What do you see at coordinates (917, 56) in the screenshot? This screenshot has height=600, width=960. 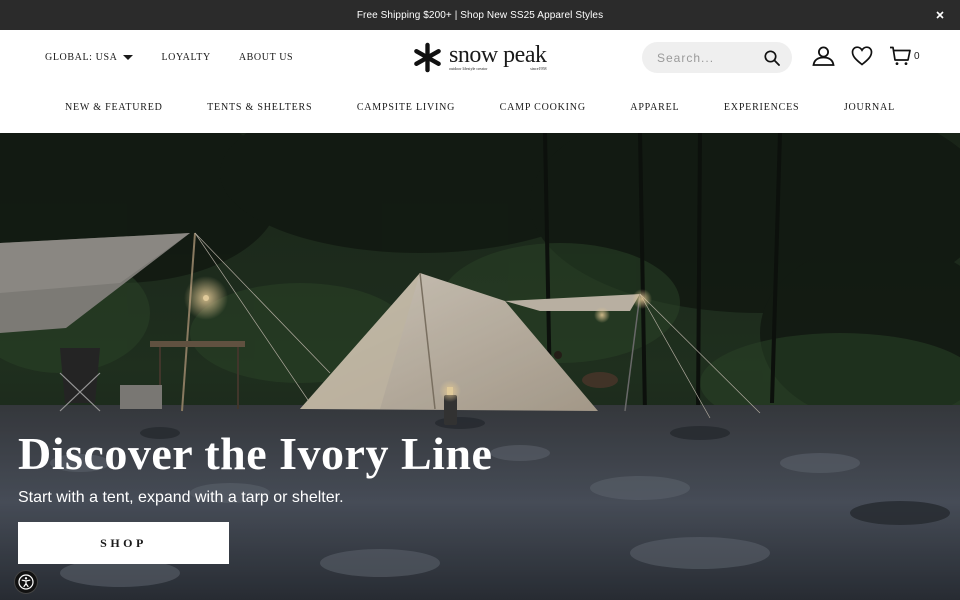 I see `cart-count: 0` at bounding box center [917, 56].